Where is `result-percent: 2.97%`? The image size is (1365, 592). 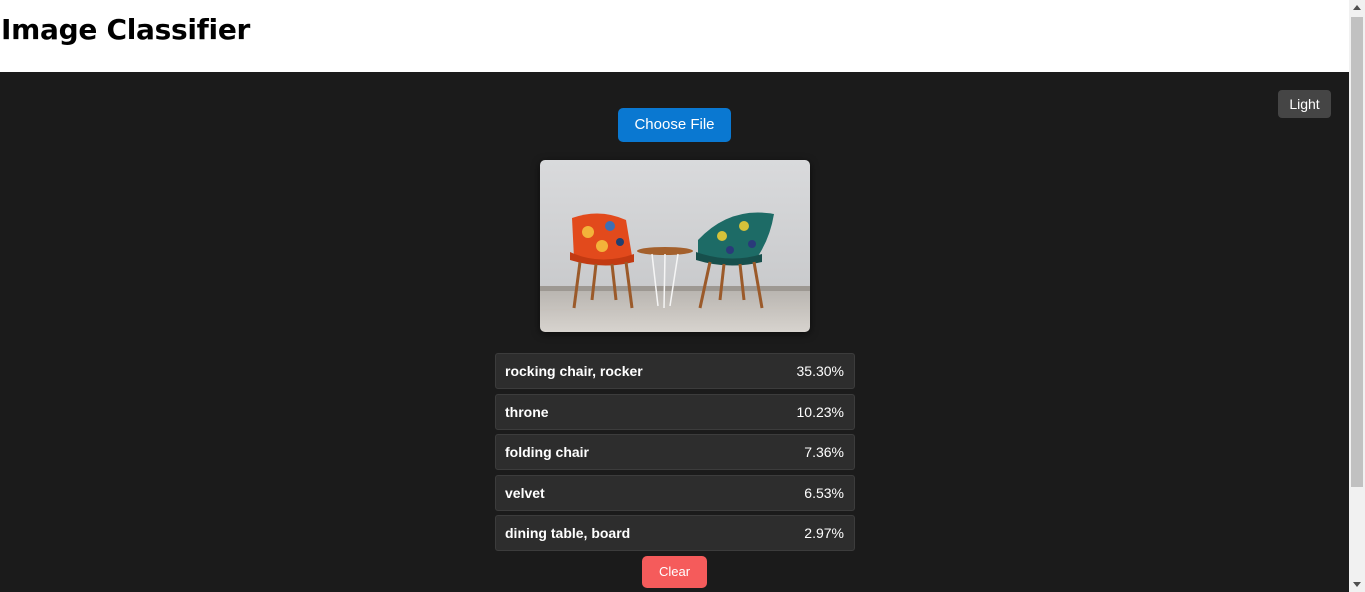 result-percent: 2.97% is located at coordinates (824, 533).